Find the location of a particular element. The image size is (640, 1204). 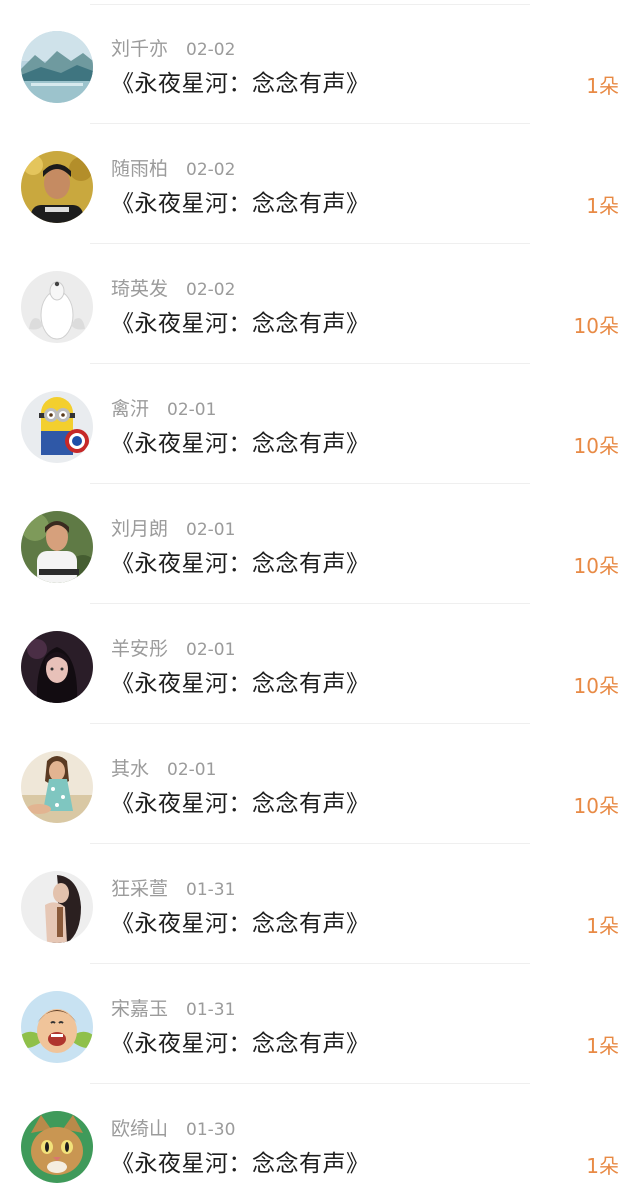

dog-avatar is located at coordinates (57, 307).